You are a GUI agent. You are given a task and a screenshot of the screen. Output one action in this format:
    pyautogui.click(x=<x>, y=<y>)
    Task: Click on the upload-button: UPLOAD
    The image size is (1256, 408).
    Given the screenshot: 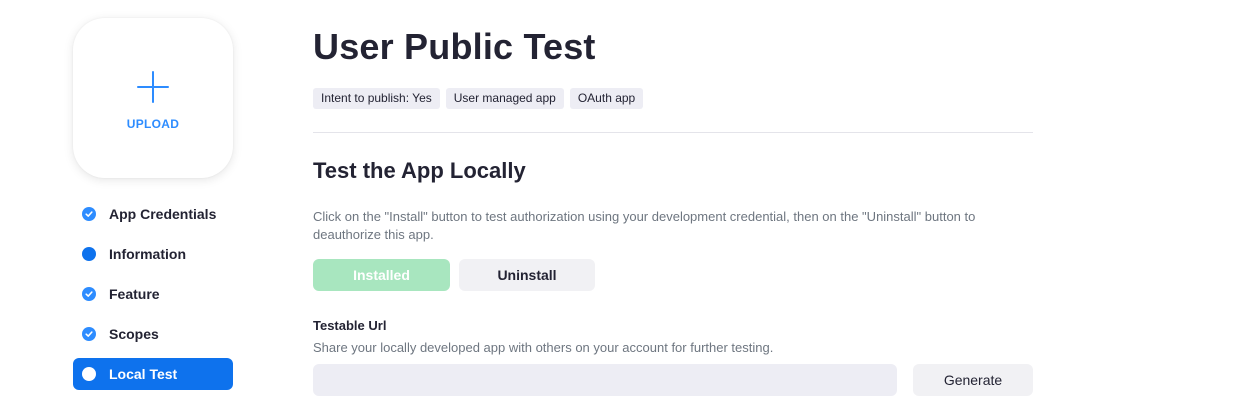 What is the action you would take?
    pyautogui.click(x=153, y=98)
    